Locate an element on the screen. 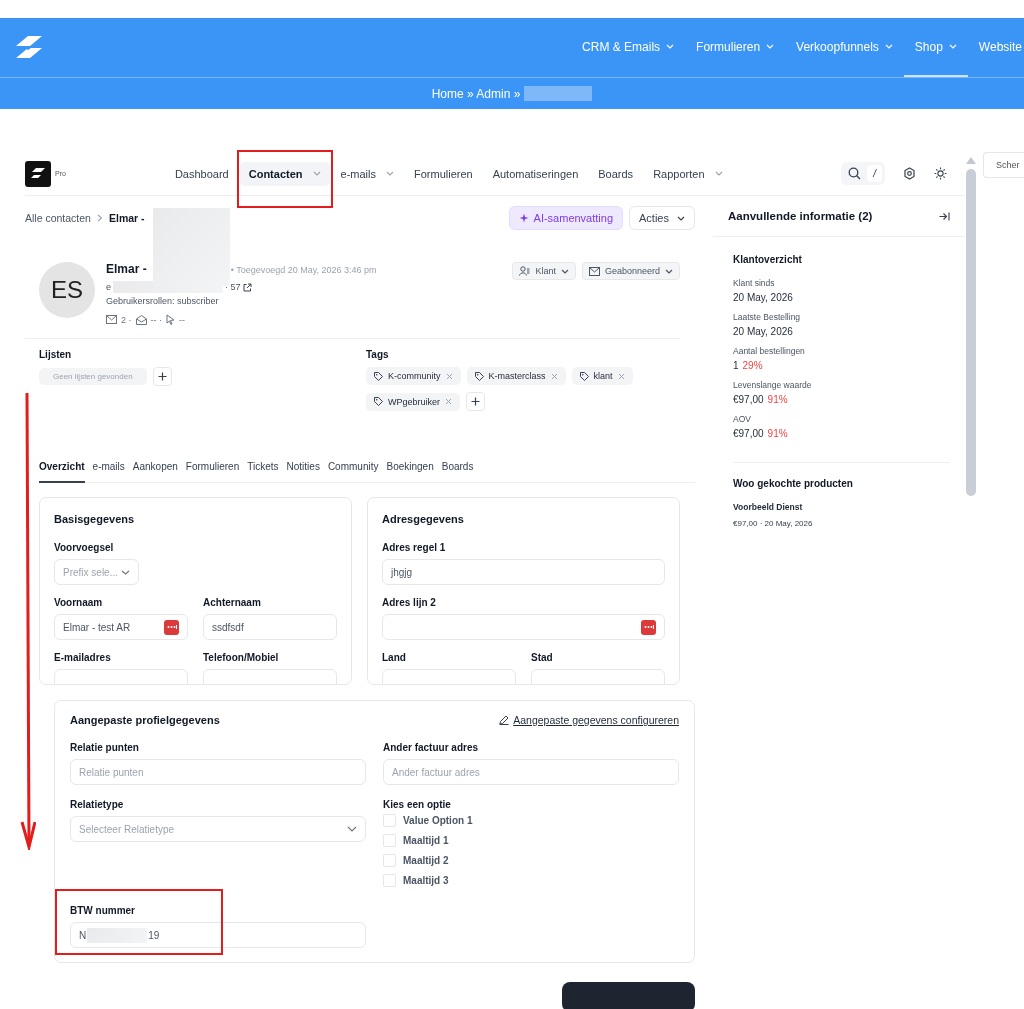  card-title: Aangepaste profielgegevens is located at coordinates (145, 720).